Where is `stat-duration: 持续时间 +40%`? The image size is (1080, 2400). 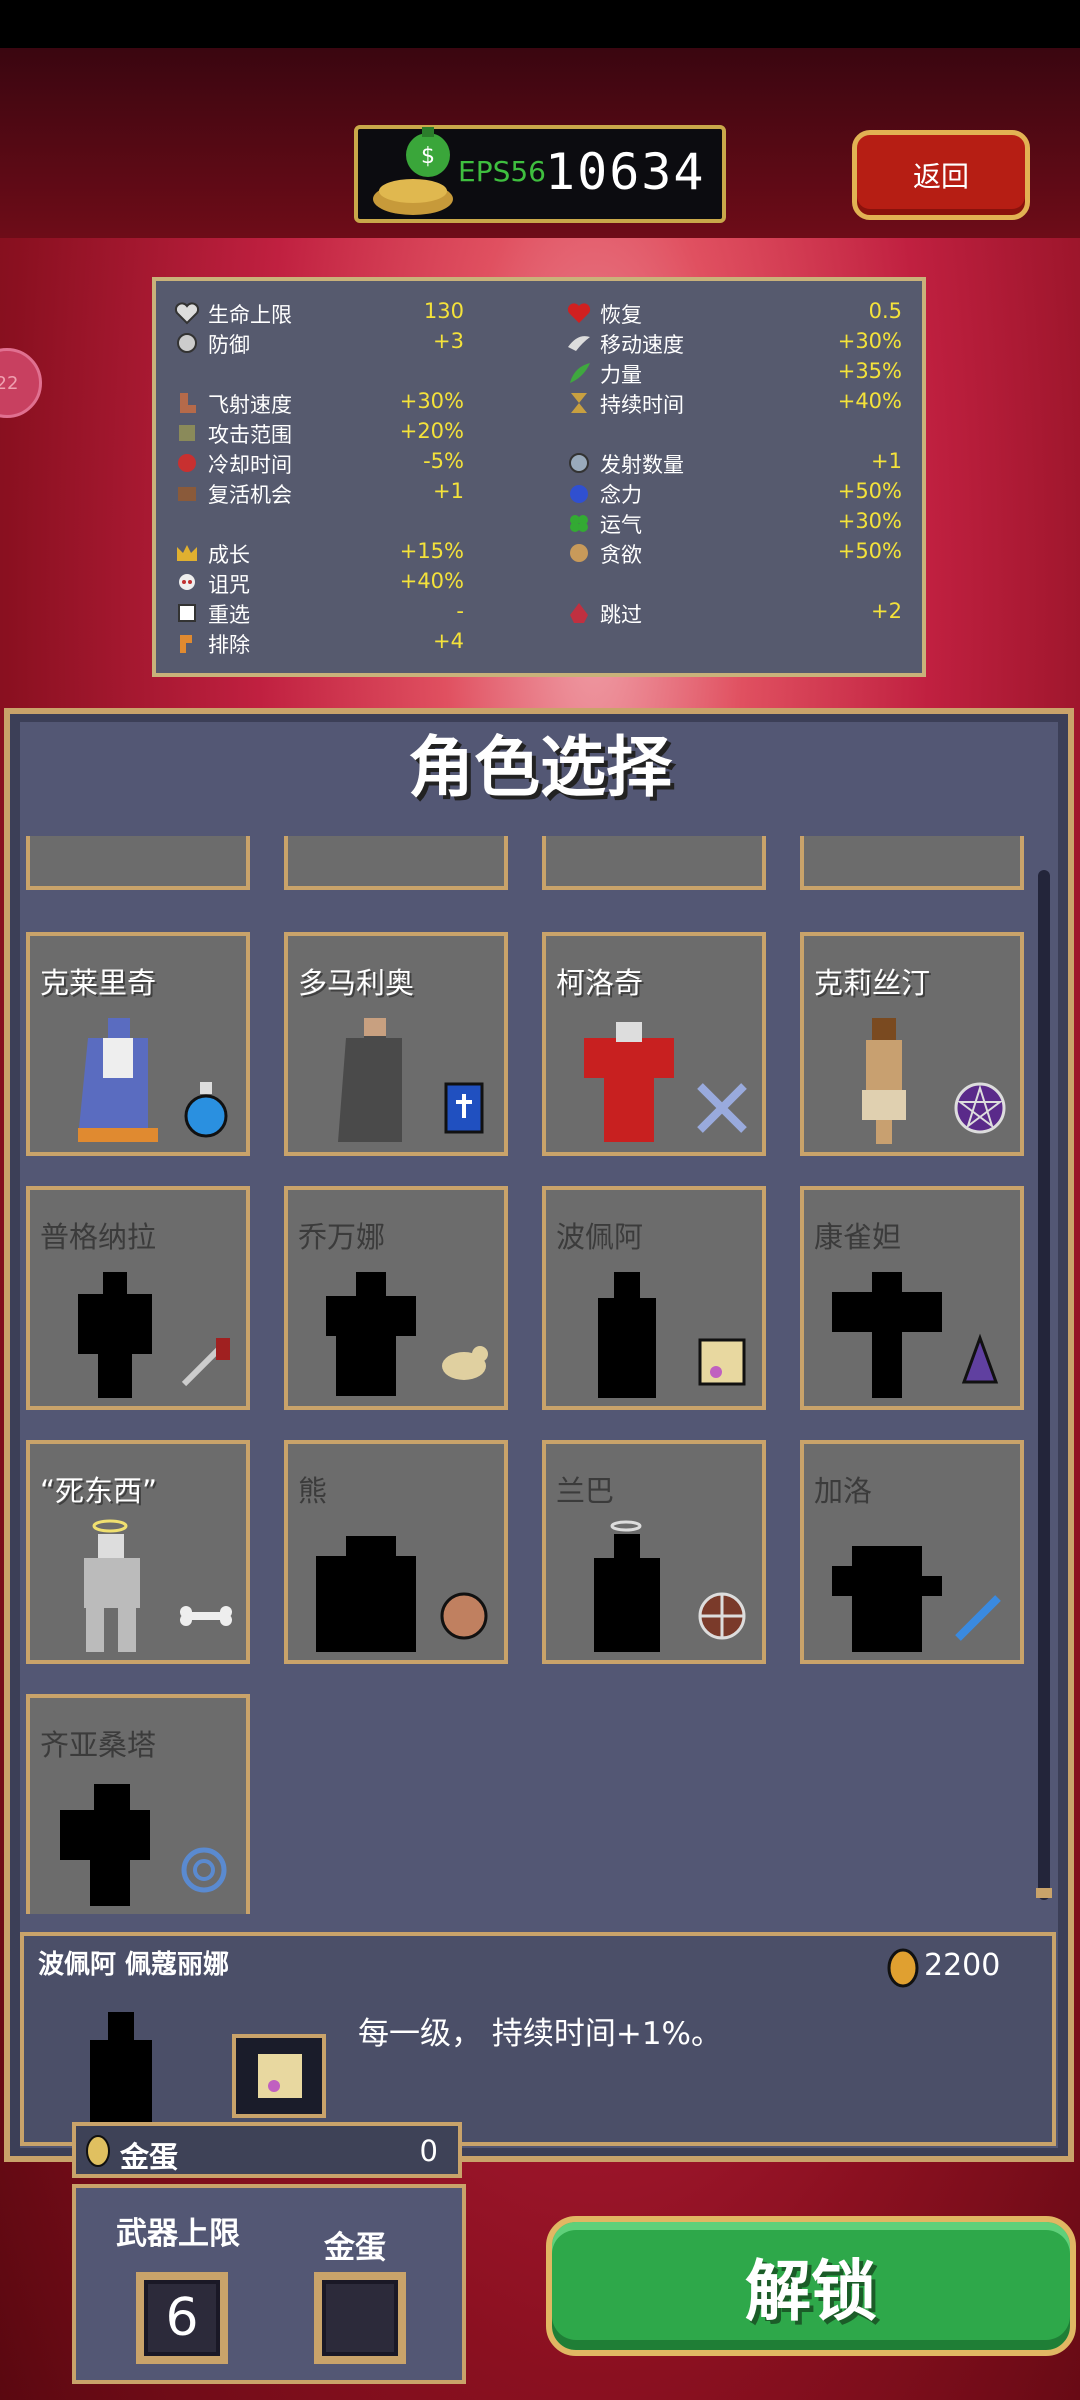
stat-duration: 持续时间 +40% is located at coordinates (734, 403).